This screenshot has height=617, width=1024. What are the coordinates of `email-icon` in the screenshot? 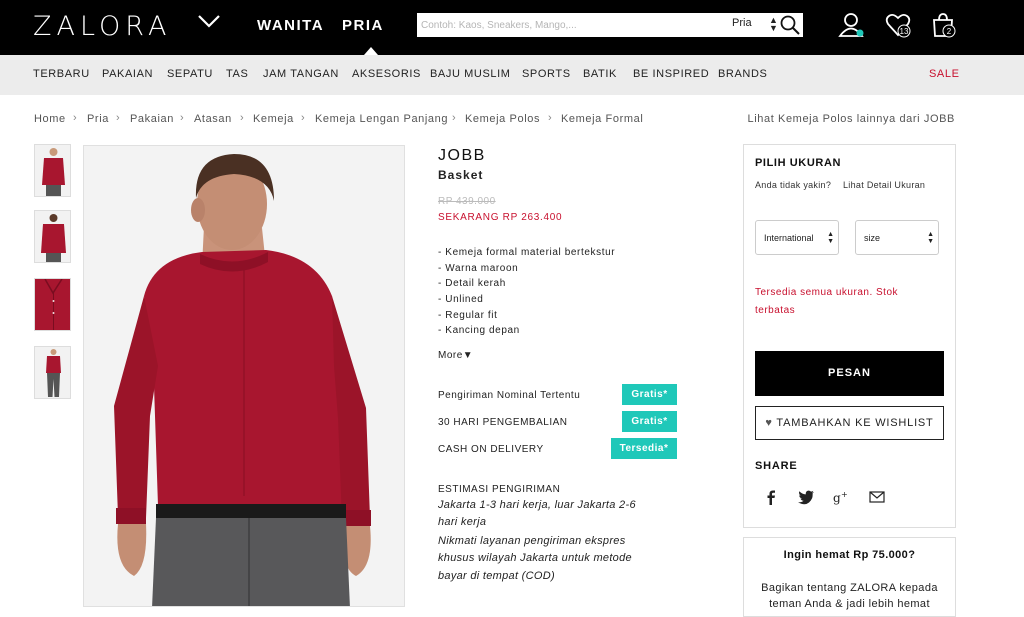 It's located at (877, 497).